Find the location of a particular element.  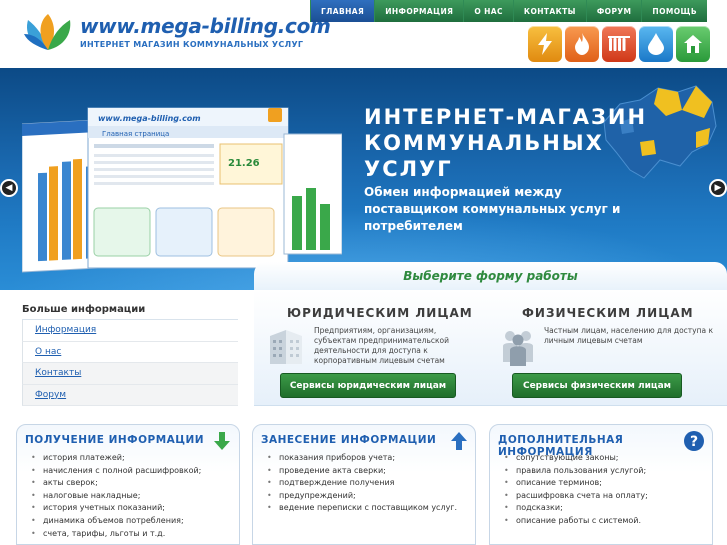

list-item: подтверждение получения is located at coordinates (362, 483).